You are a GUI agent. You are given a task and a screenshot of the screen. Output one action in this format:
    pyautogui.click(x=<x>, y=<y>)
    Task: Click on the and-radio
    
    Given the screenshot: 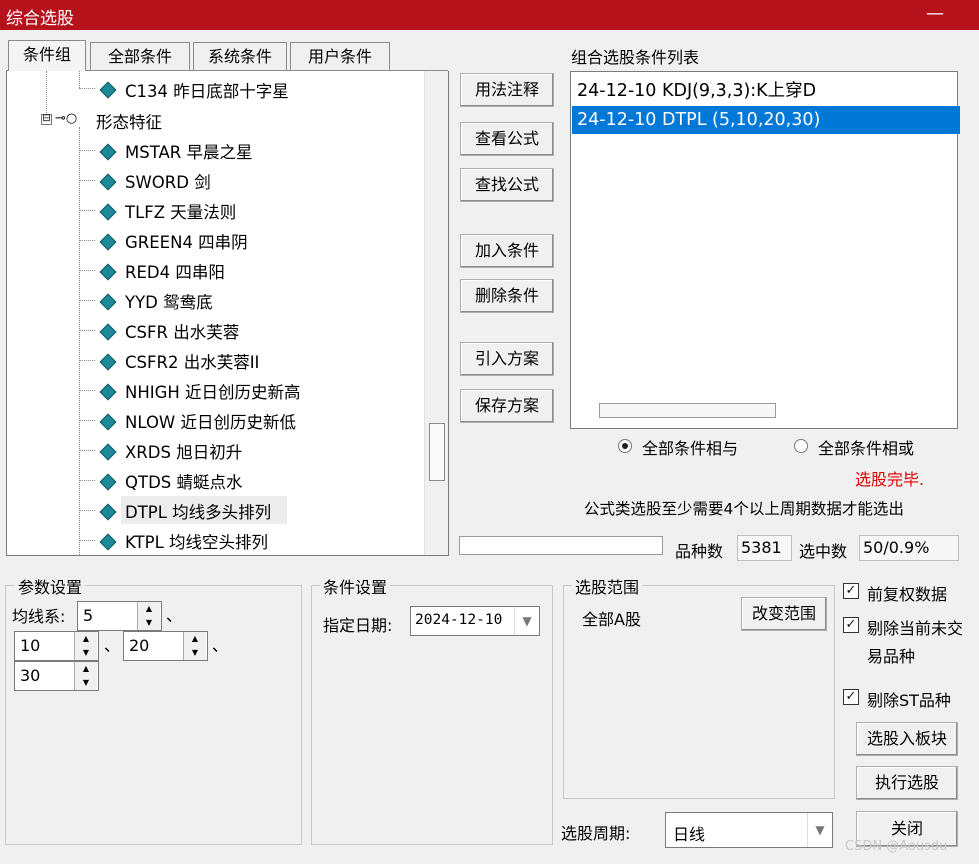 What is the action you would take?
    pyautogui.click(x=625, y=446)
    